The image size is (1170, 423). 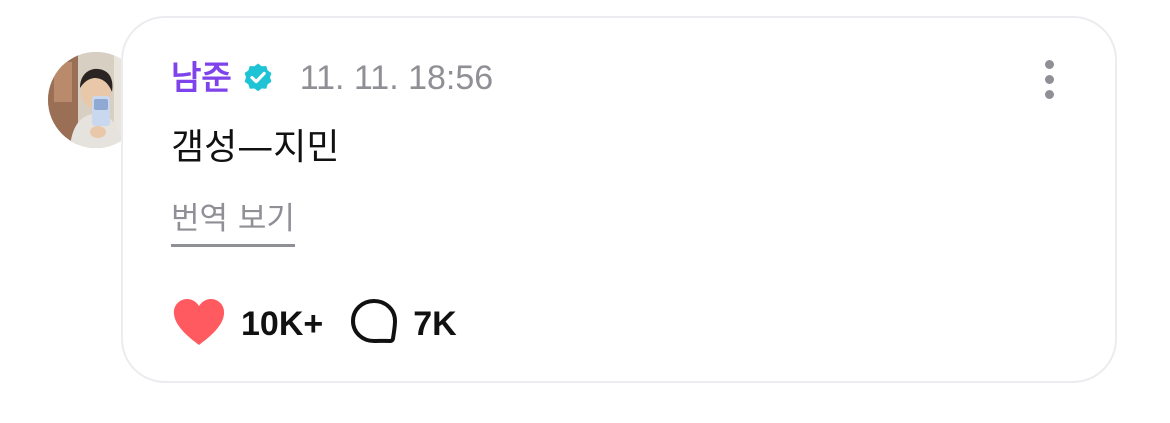 What do you see at coordinates (435, 324) in the screenshot?
I see `comment-count: 7K` at bounding box center [435, 324].